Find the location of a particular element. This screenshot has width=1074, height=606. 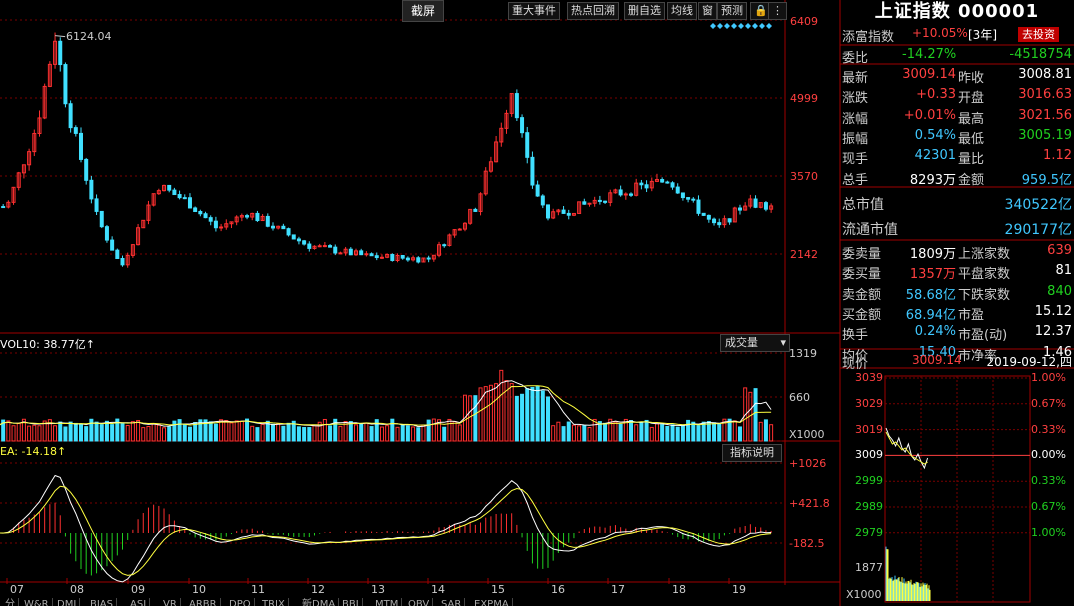

indicator-tab: MTM is located at coordinates (387, 602).